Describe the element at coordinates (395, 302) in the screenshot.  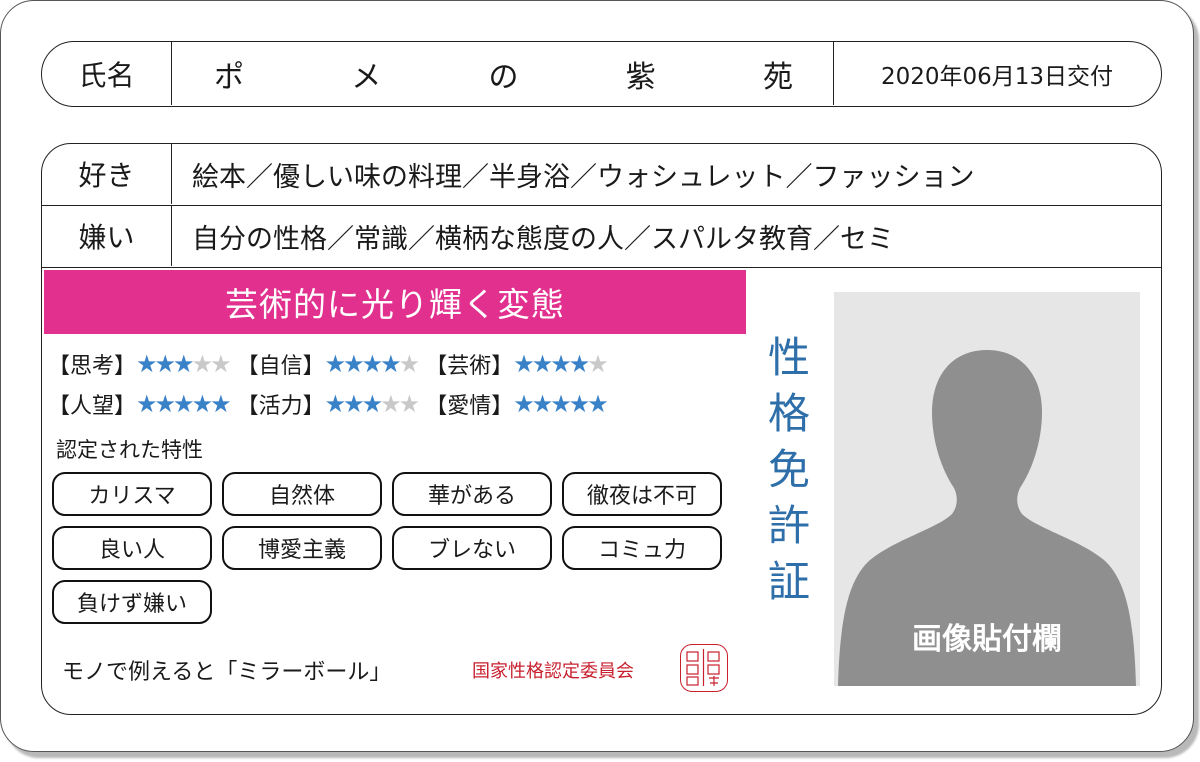
I see `headline-banner: 芸術的に光り輝く変態` at that location.